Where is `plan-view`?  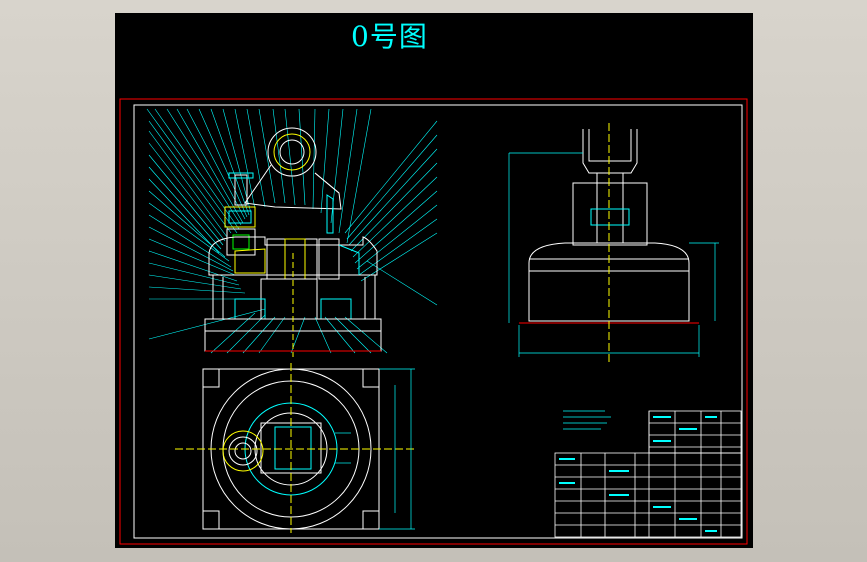
plan-view is located at coordinates (295, 448).